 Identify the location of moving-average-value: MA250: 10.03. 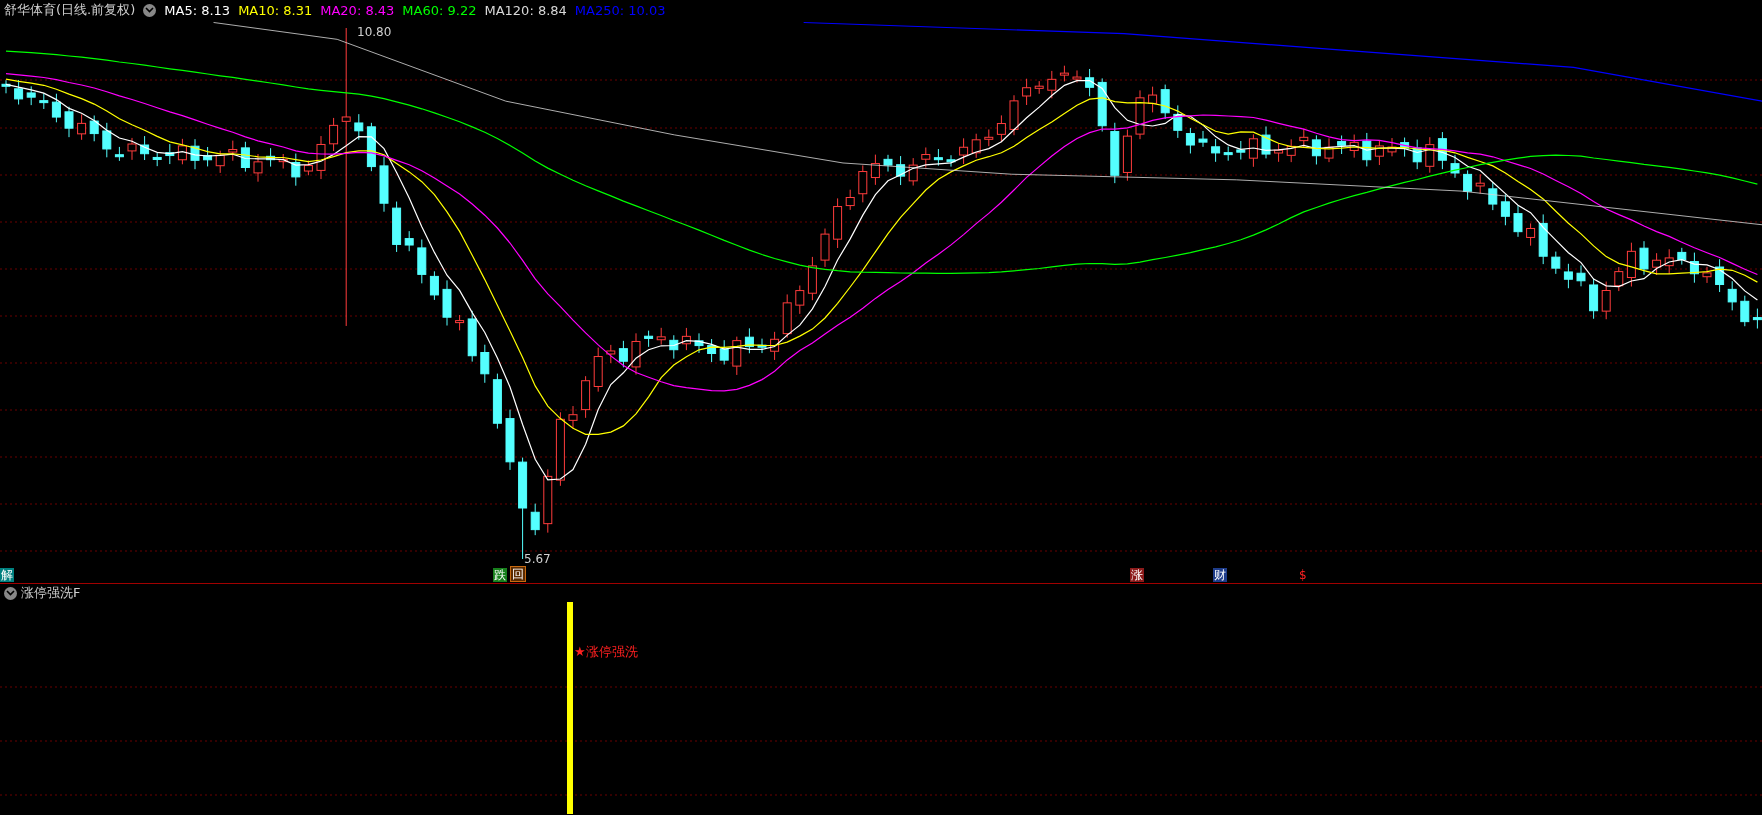
(620, 10).